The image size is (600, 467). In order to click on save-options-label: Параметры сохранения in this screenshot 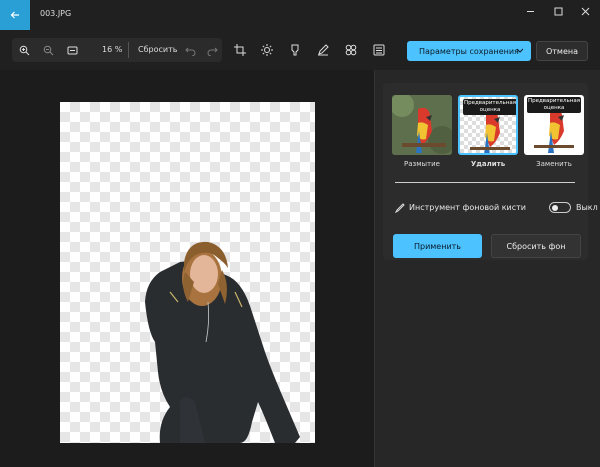, I will do `click(469, 51)`.